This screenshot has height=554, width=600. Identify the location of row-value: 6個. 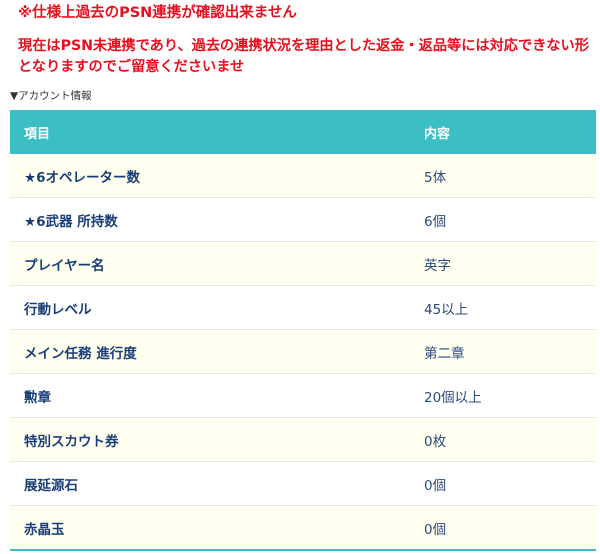
(502, 219).